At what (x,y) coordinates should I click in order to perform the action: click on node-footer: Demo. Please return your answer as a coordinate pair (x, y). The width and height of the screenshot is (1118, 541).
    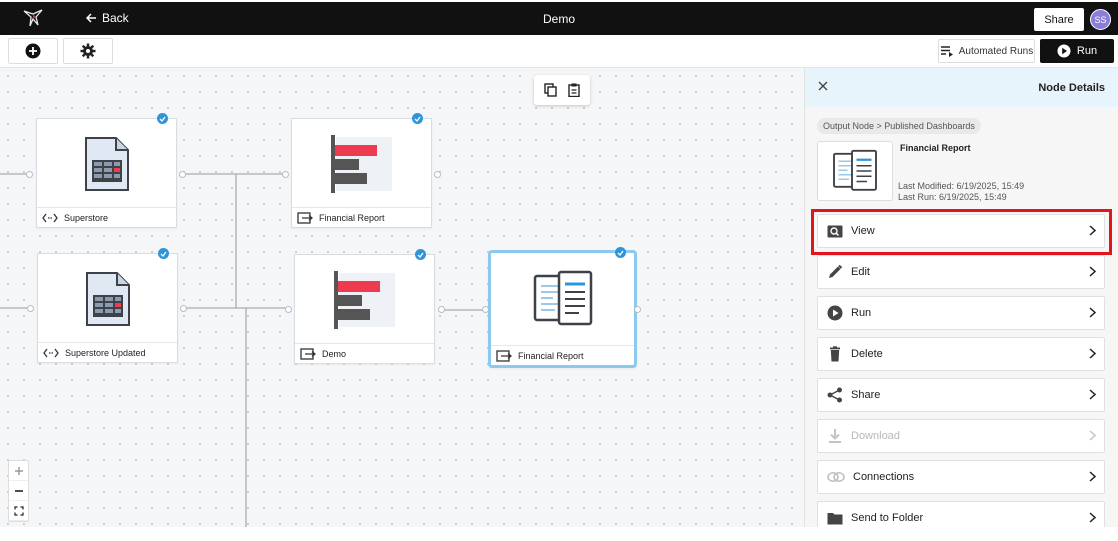
    Looking at the image, I should click on (364, 353).